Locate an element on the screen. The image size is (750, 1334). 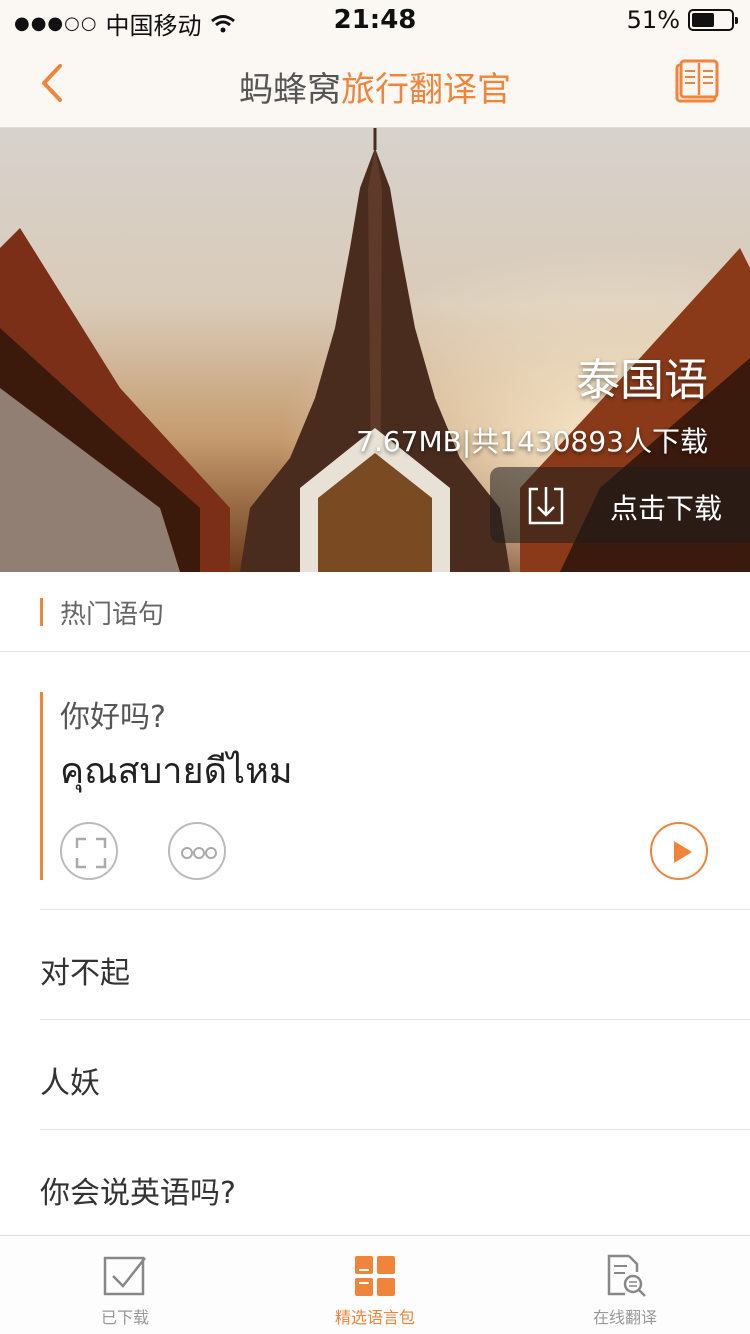
play-icon is located at coordinates (683, 852).